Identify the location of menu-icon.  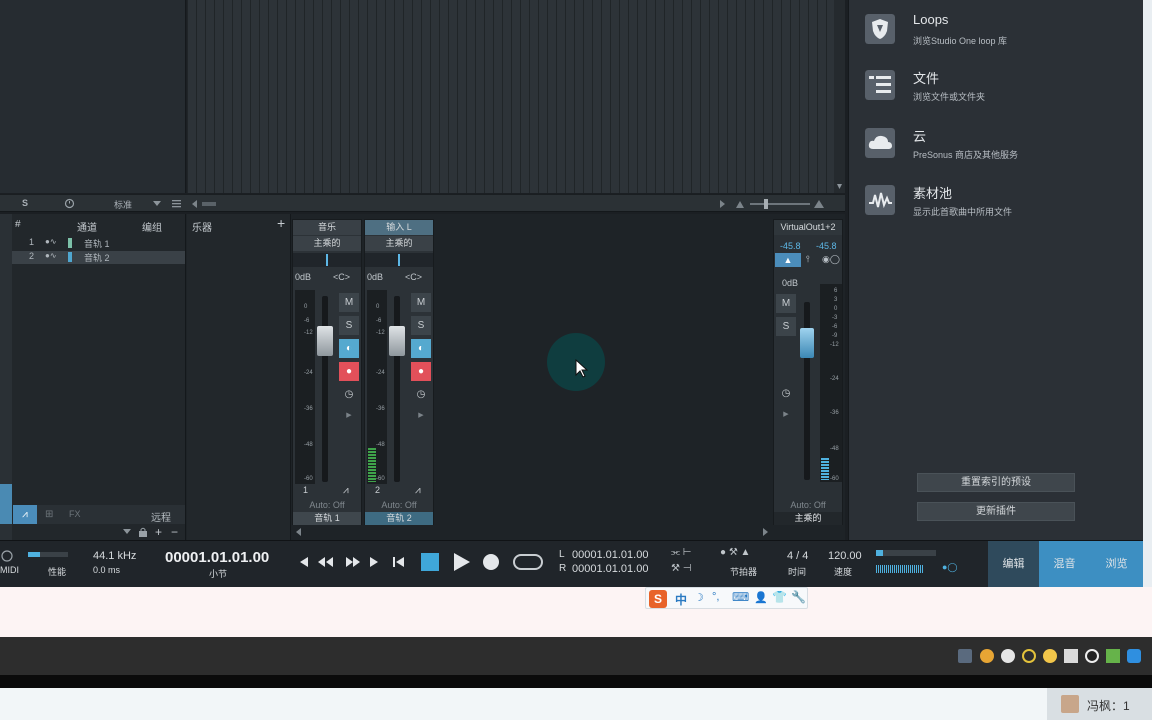
(176, 203).